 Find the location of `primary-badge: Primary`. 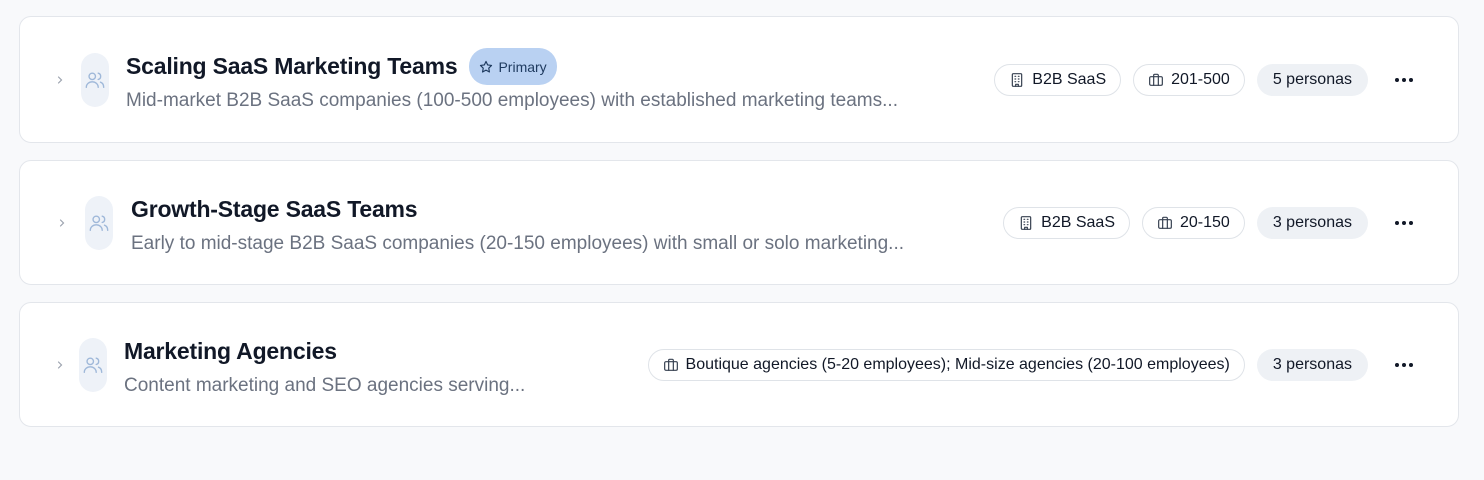

primary-badge: Primary is located at coordinates (513, 66).